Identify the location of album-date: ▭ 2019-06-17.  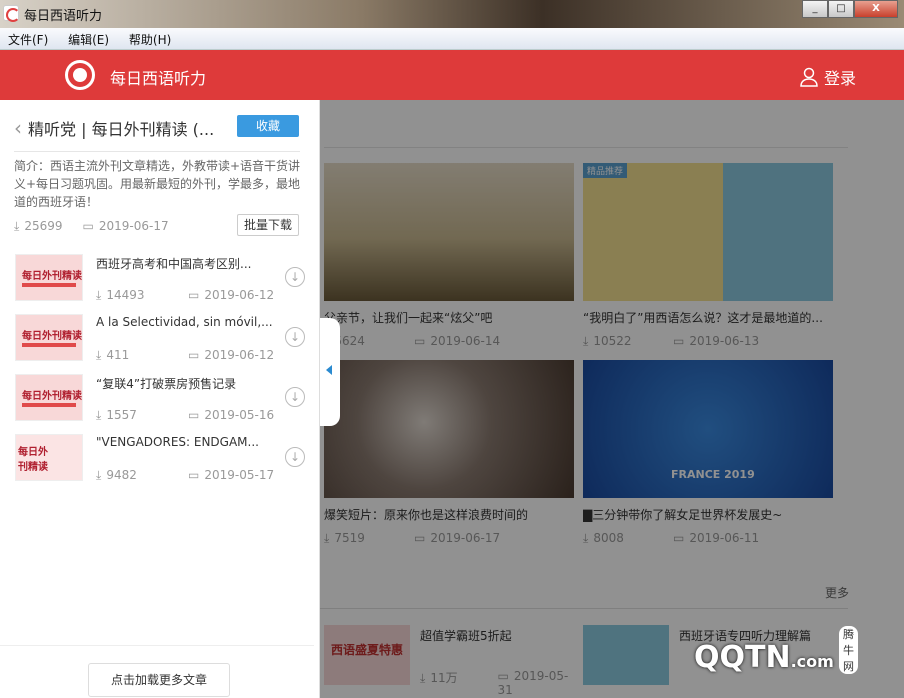
(125, 226).